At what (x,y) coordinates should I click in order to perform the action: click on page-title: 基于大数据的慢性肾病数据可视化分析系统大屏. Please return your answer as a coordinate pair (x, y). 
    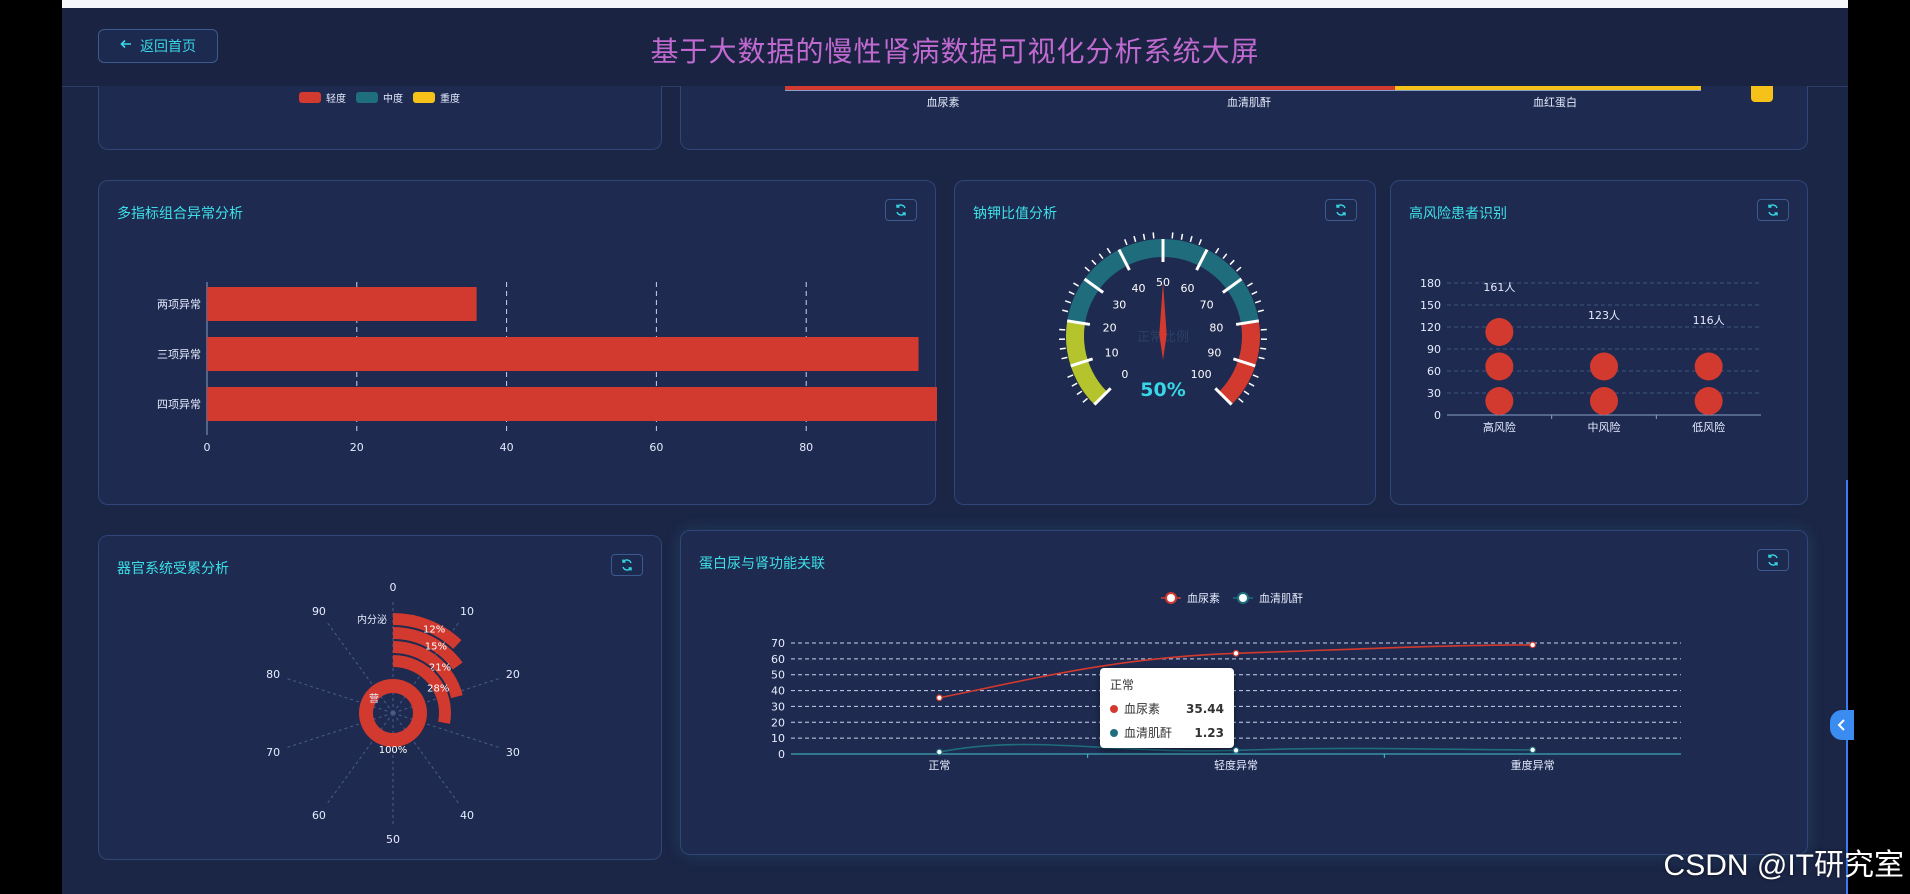
    Looking at the image, I should click on (955, 51).